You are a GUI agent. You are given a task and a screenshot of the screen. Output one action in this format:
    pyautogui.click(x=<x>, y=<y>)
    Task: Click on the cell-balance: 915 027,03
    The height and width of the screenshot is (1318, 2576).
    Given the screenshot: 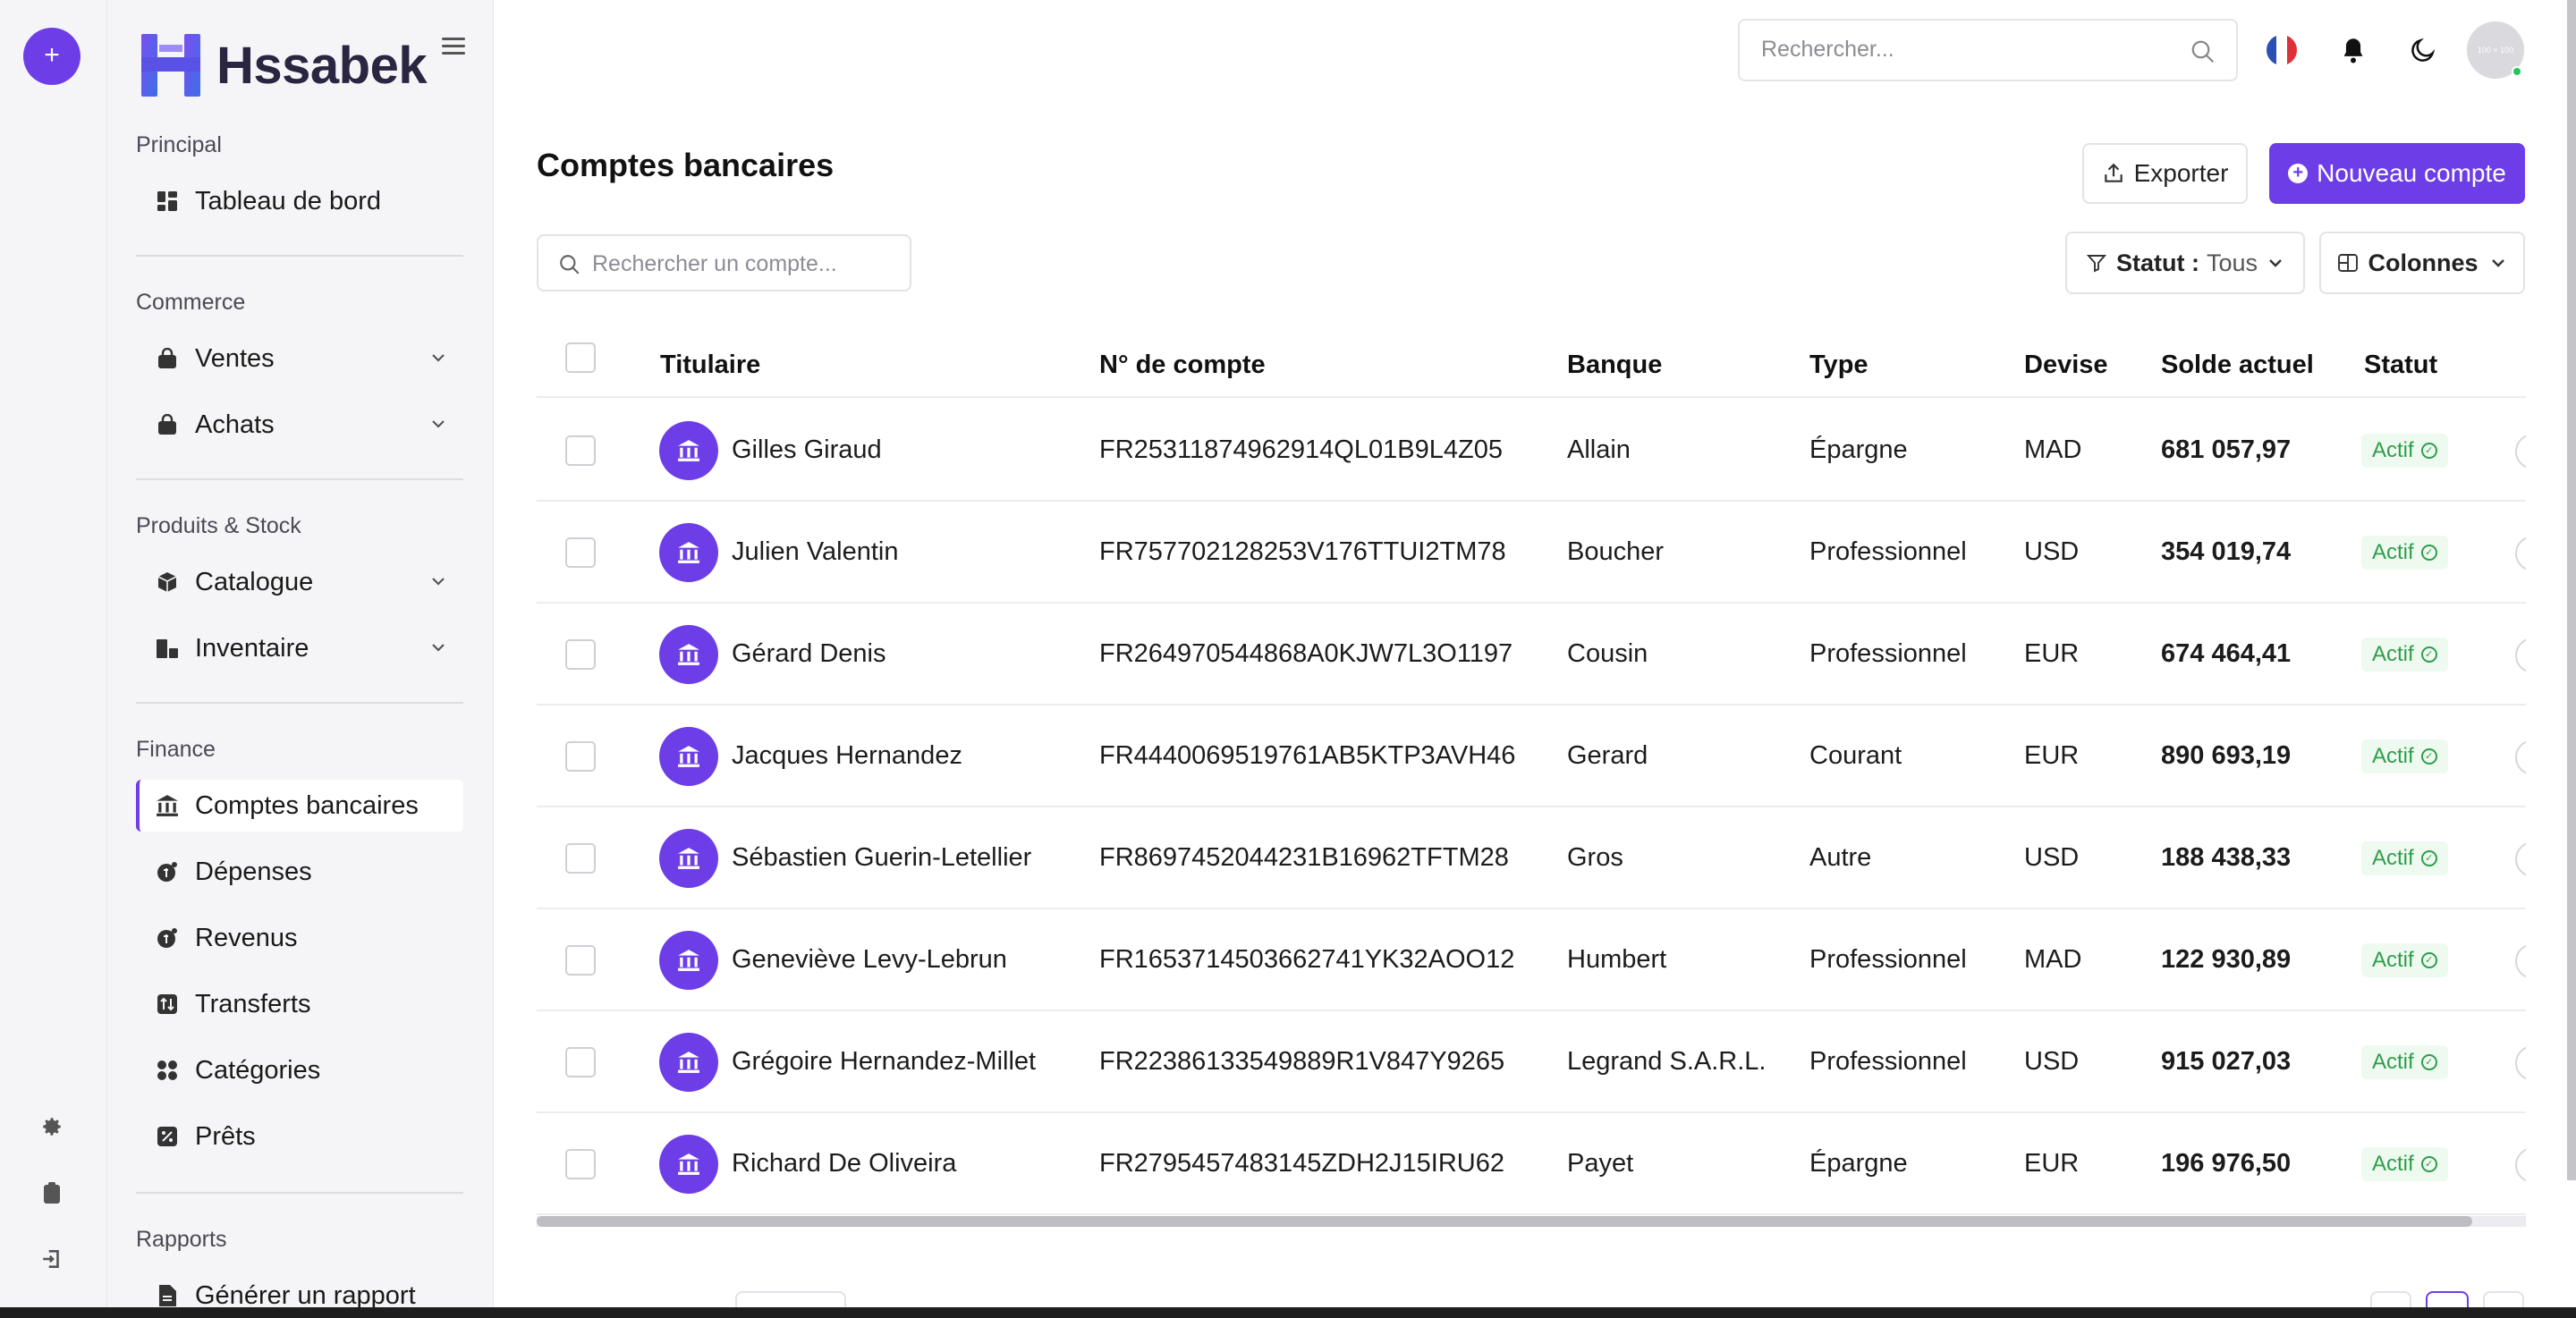 What is the action you would take?
    pyautogui.click(x=2226, y=1062)
    